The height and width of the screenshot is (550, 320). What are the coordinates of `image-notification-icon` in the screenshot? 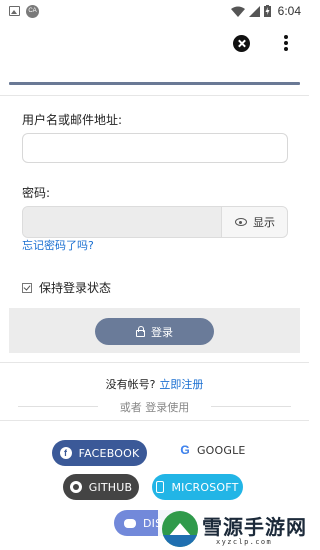 It's located at (14, 11).